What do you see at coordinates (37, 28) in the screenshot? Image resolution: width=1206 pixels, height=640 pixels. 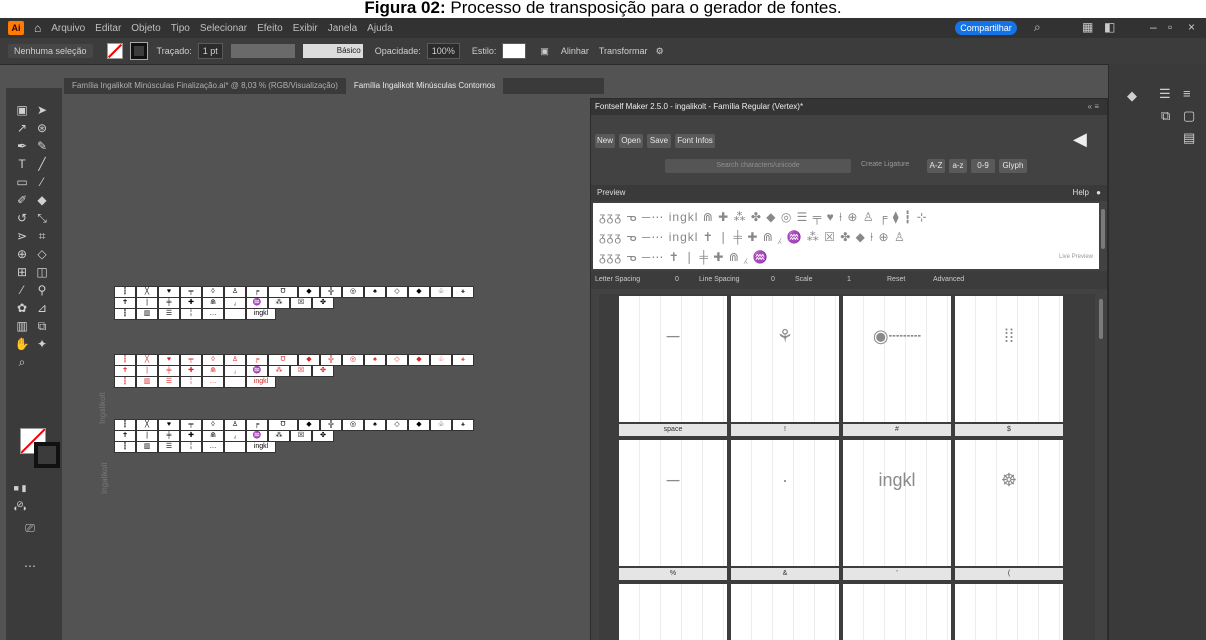 I see `home-icon: ⌂` at bounding box center [37, 28].